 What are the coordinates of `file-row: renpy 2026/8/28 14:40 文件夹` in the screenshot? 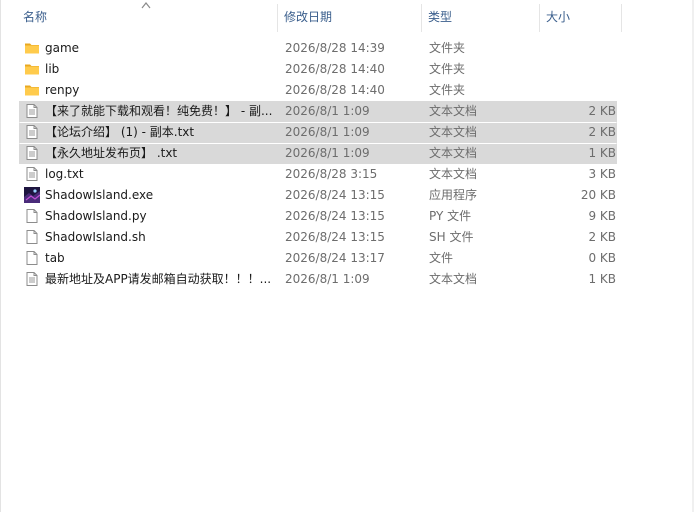 It's located at (318, 90).